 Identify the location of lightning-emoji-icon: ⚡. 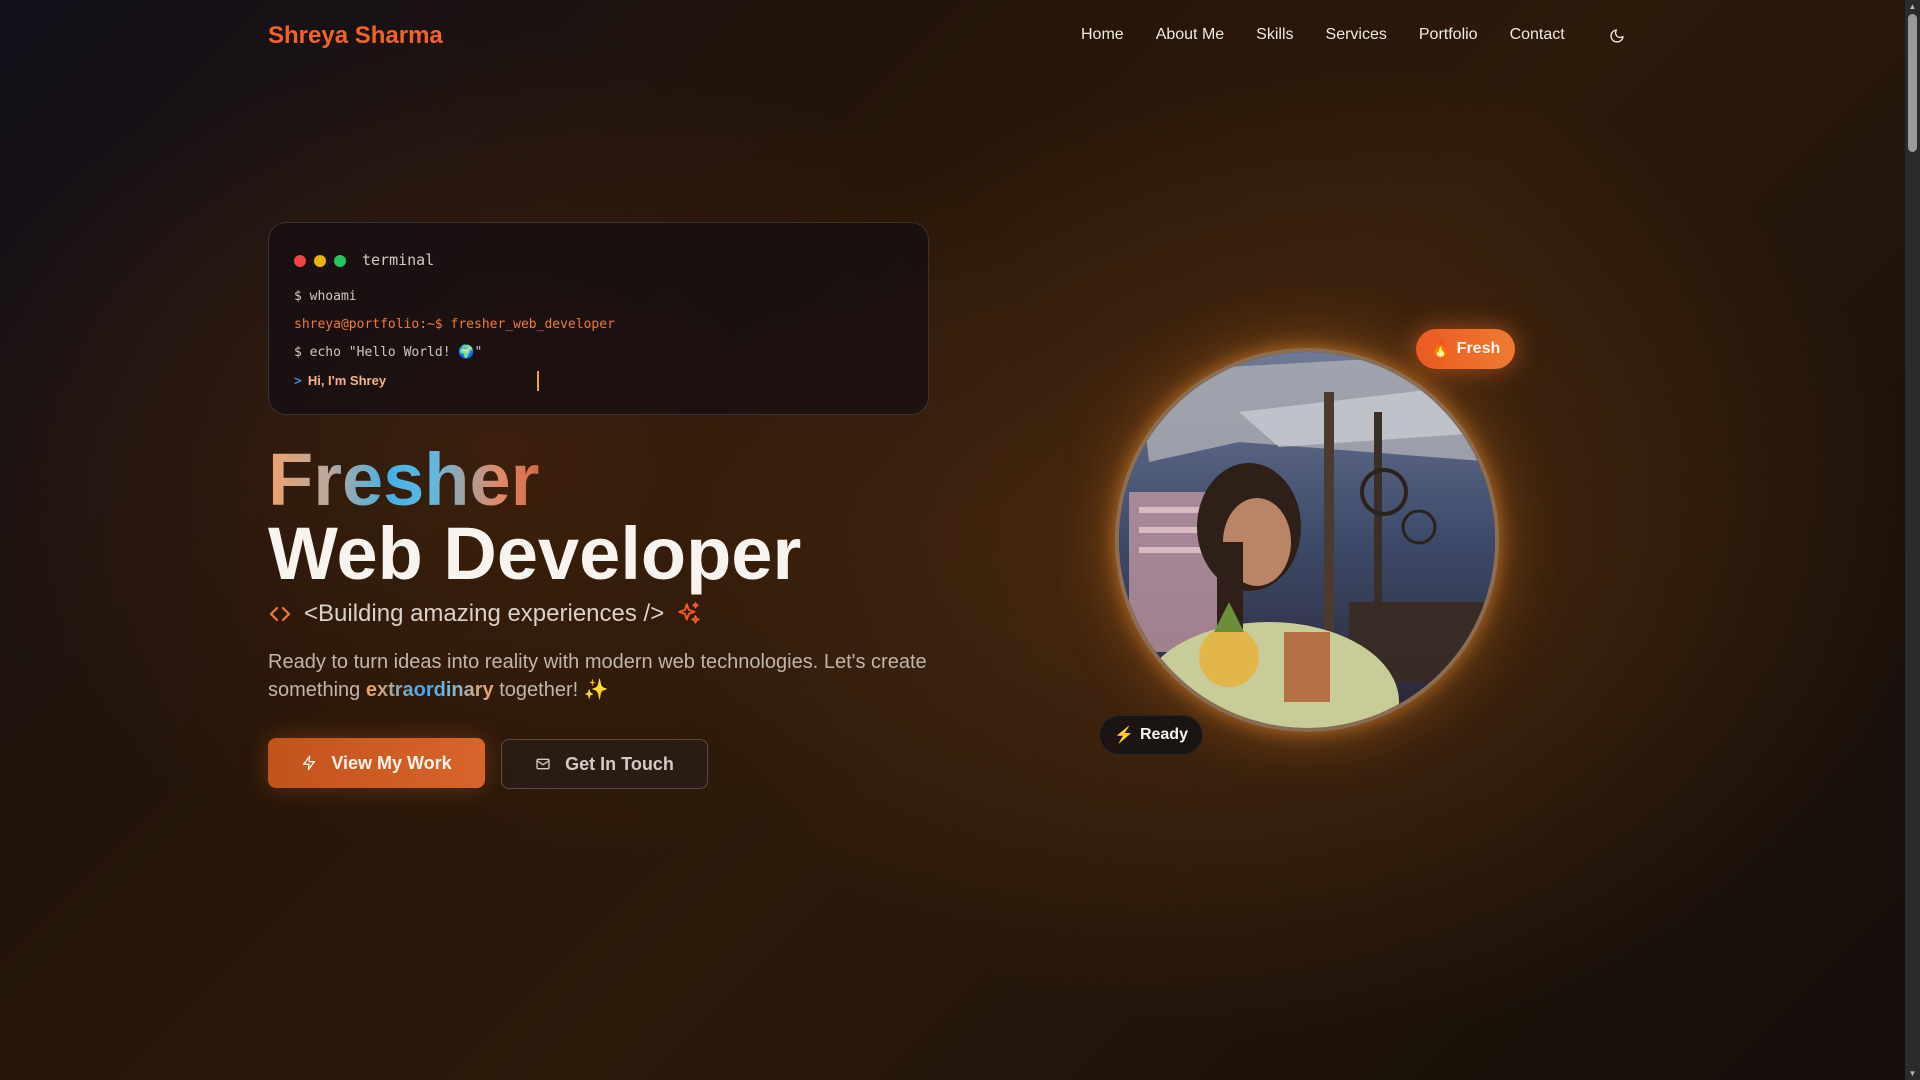
(1124, 735).